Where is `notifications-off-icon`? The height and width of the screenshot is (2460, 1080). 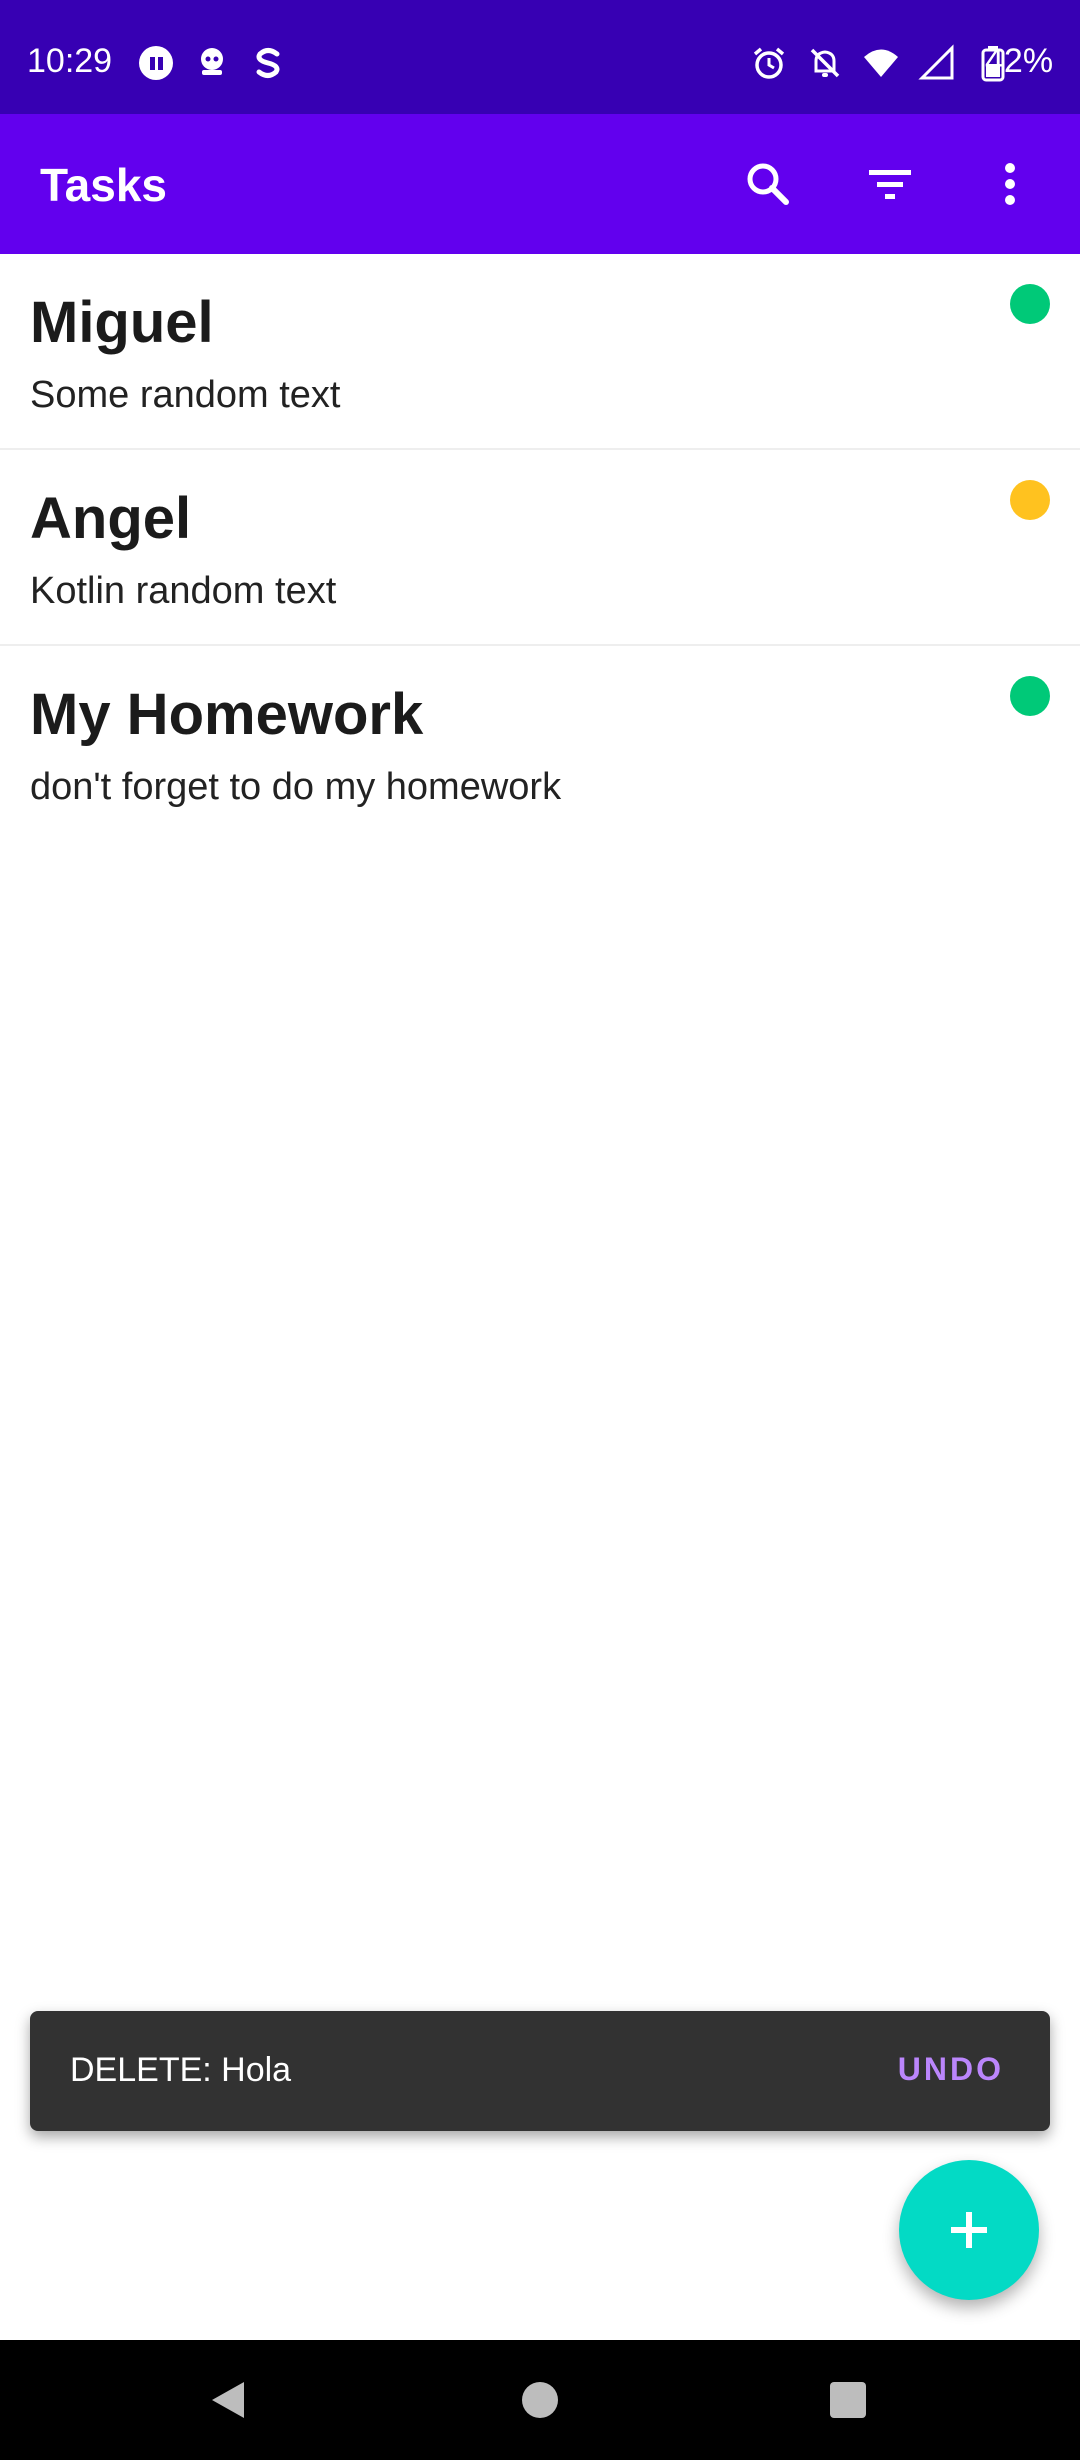 notifications-off-icon is located at coordinates (825, 63).